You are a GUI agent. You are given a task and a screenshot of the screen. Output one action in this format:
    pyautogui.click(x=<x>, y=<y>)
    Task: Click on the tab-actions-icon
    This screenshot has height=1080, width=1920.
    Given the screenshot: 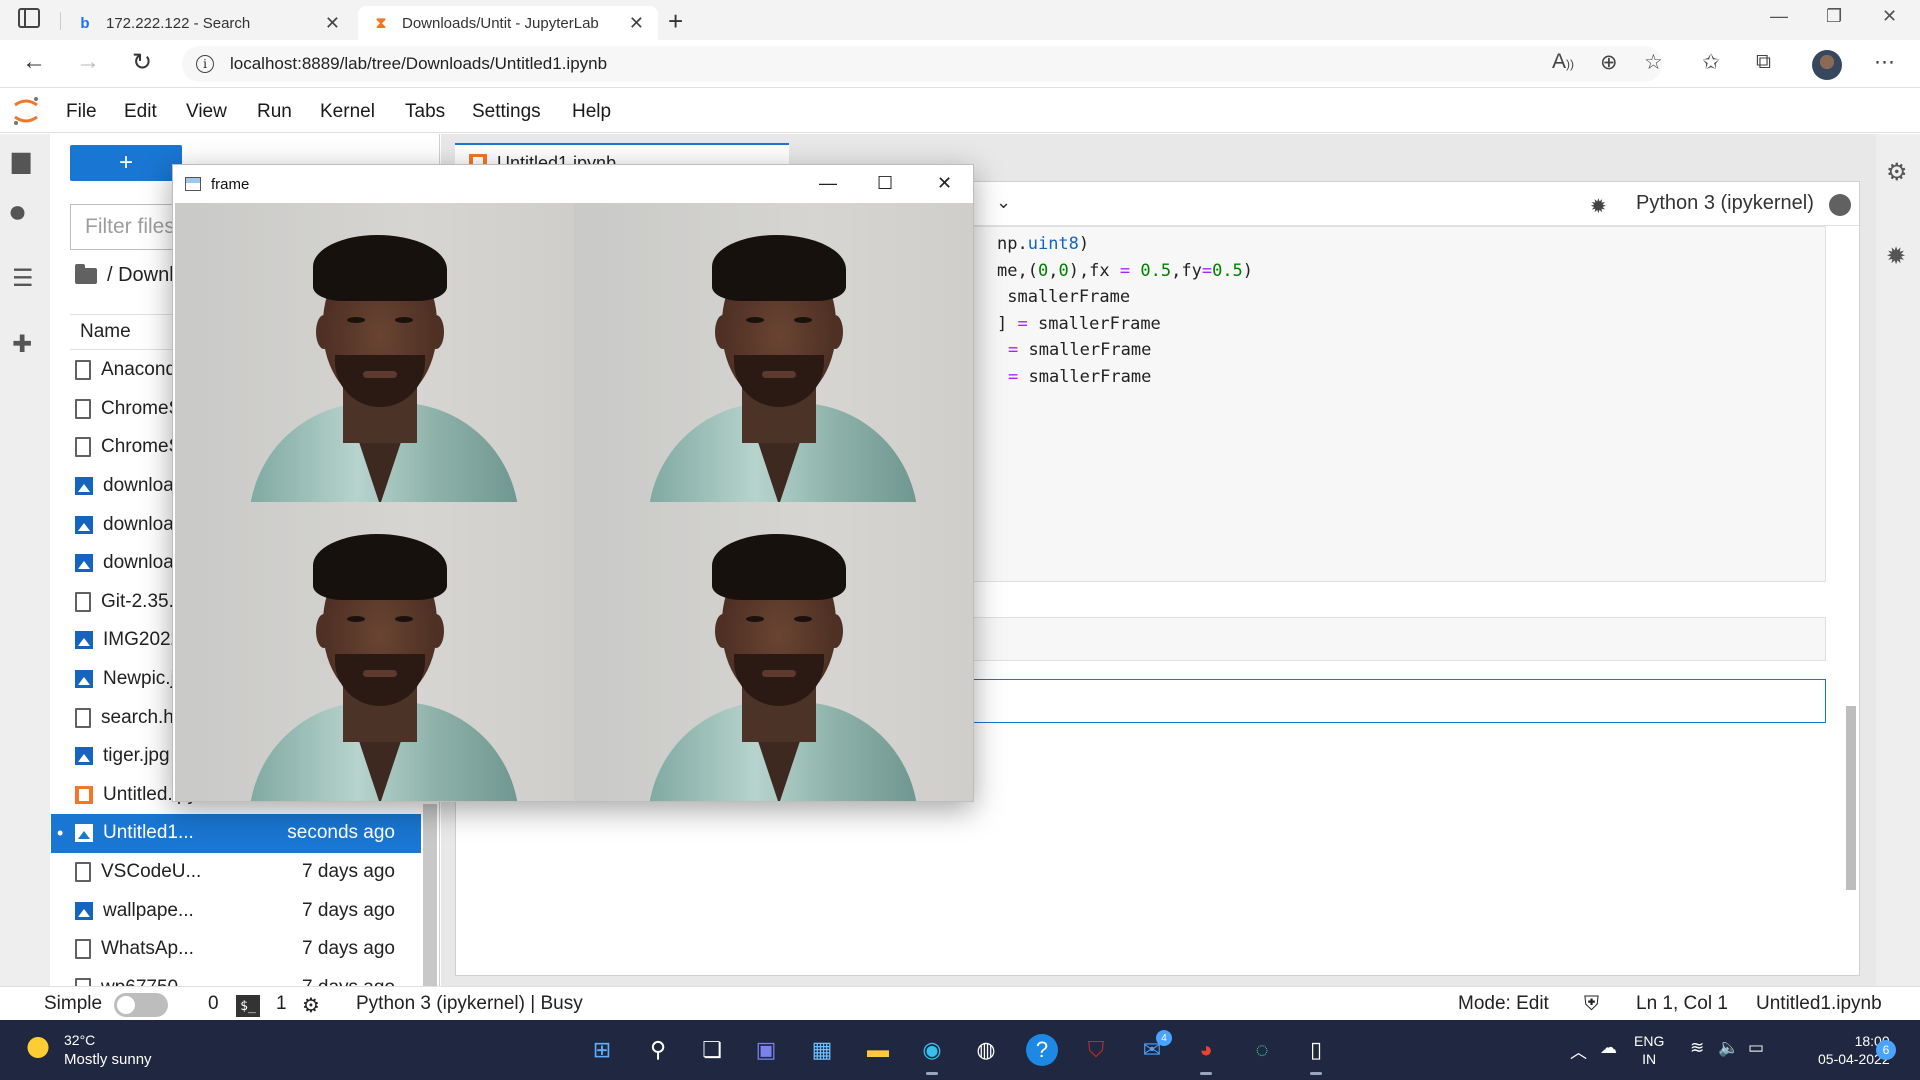 What is the action you would take?
    pyautogui.click(x=29, y=18)
    